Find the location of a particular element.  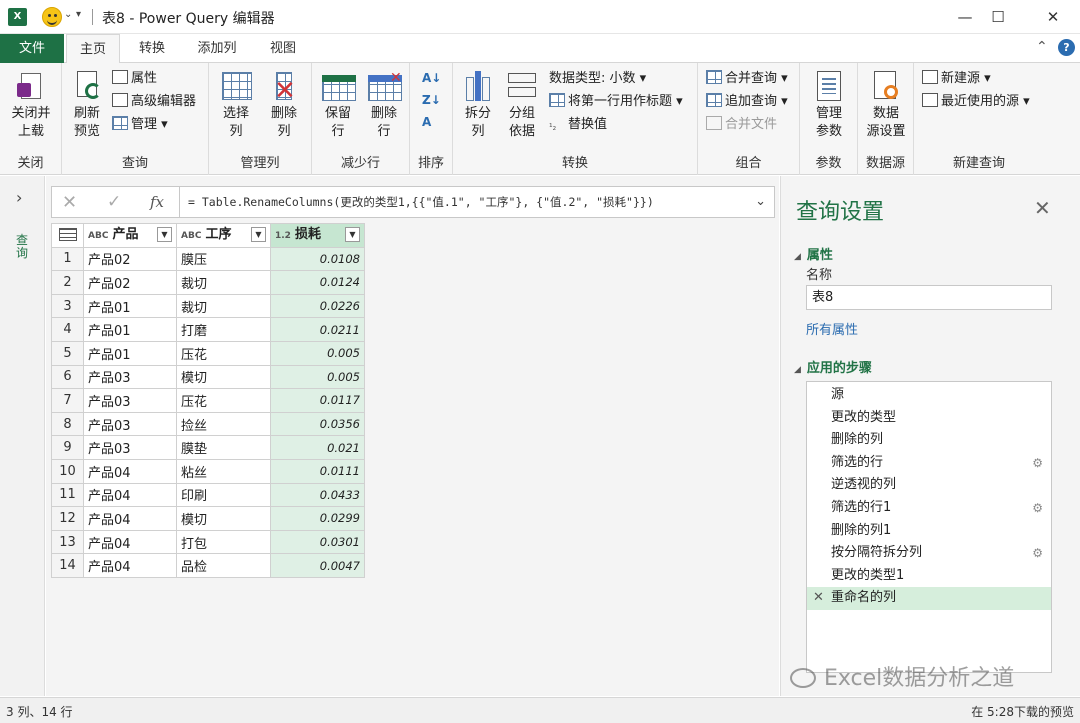

row-number: 2 is located at coordinates (67, 282).